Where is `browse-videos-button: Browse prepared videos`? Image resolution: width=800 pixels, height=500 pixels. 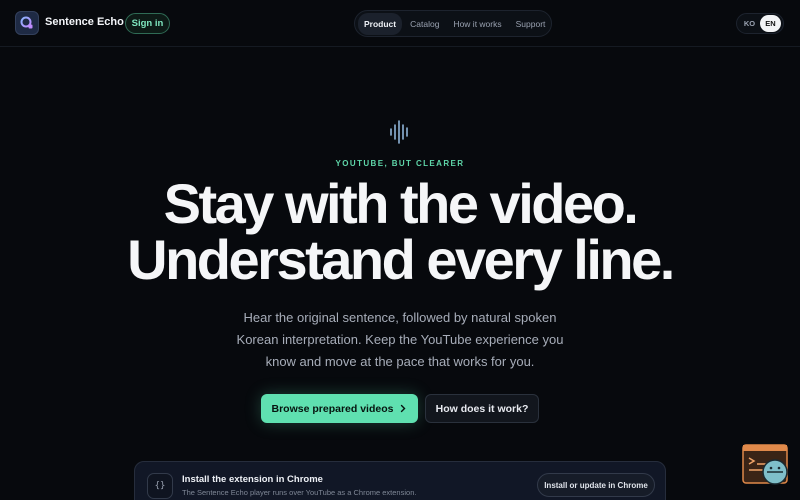
browse-videos-button: Browse prepared videos is located at coordinates (339, 408).